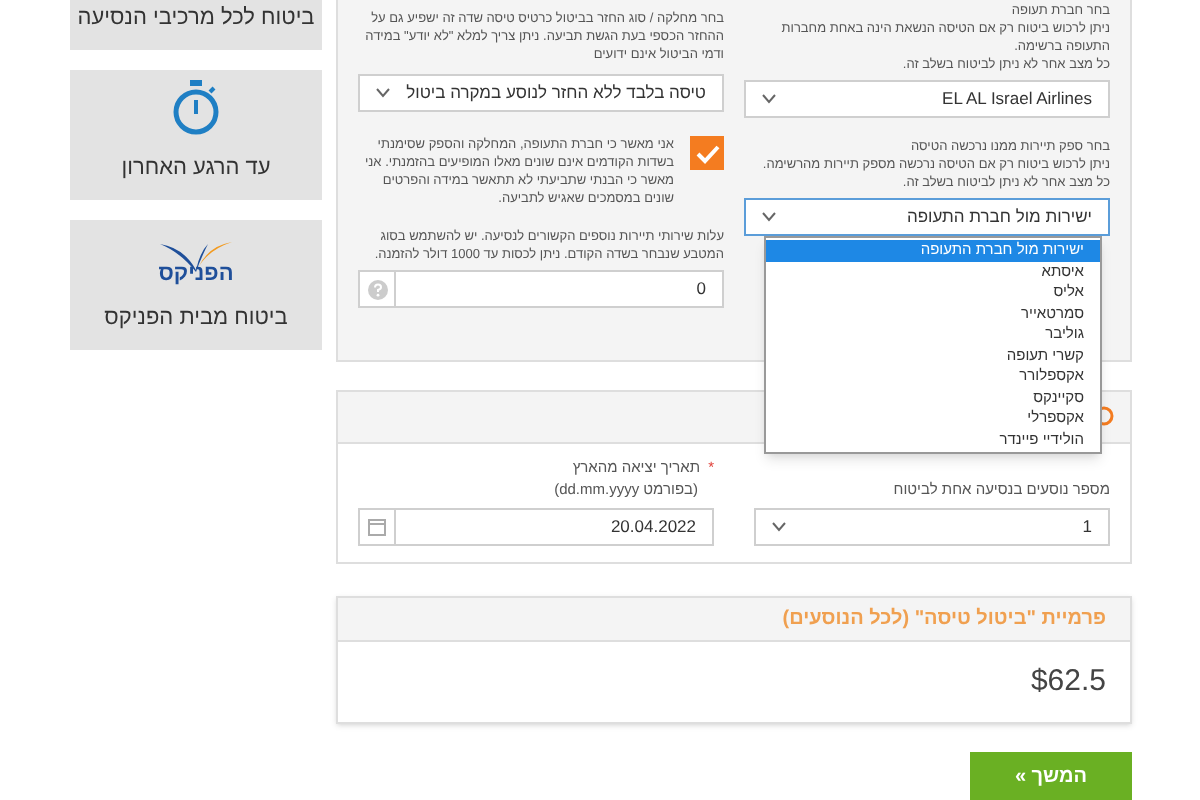  Describe the element at coordinates (541, 93) in the screenshot. I see `refund-select: טיסה בלבד ללא החזר לנוסע במקרה ביטול` at that location.